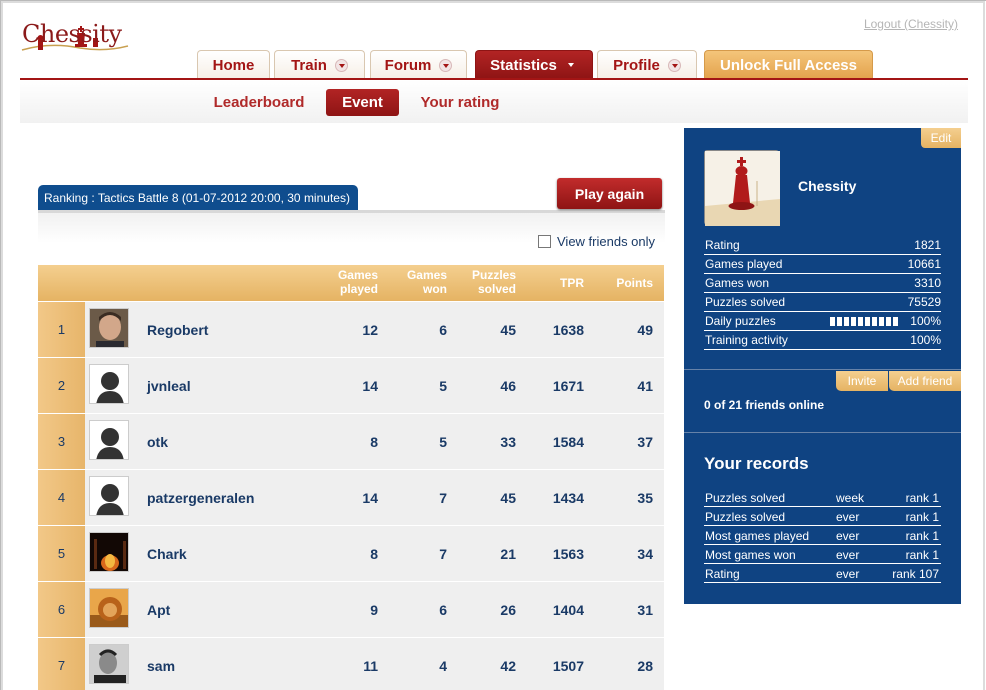 The image size is (986, 690). Describe the element at coordinates (568, 386) in the screenshot. I see `cell-tpr: 1671` at that location.